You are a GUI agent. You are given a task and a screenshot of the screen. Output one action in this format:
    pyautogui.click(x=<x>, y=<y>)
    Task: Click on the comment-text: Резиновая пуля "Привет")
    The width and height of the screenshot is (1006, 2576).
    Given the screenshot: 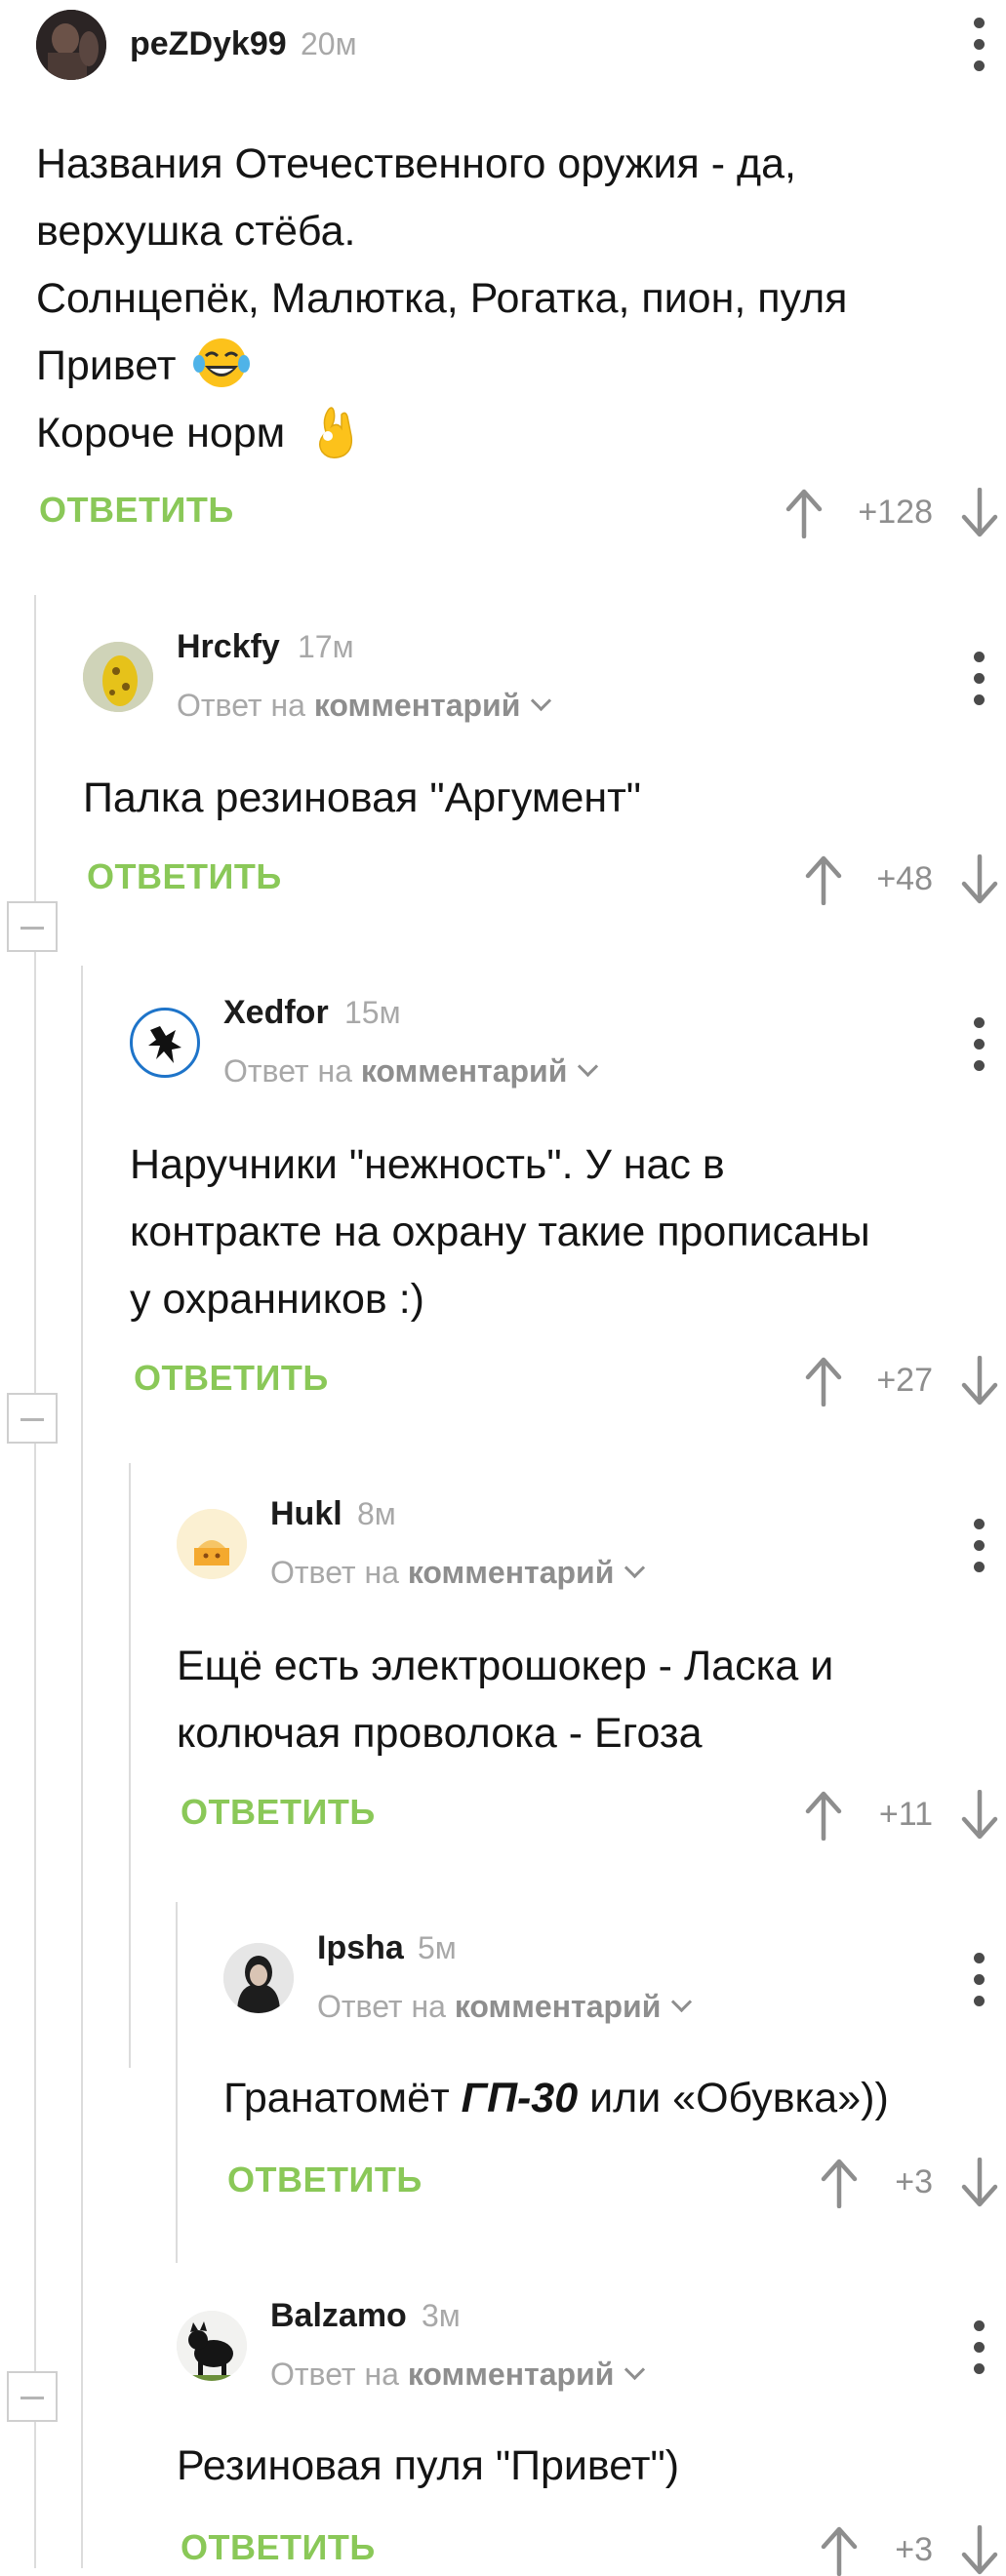 What is the action you would take?
    pyautogui.click(x=428, y=2465)
    